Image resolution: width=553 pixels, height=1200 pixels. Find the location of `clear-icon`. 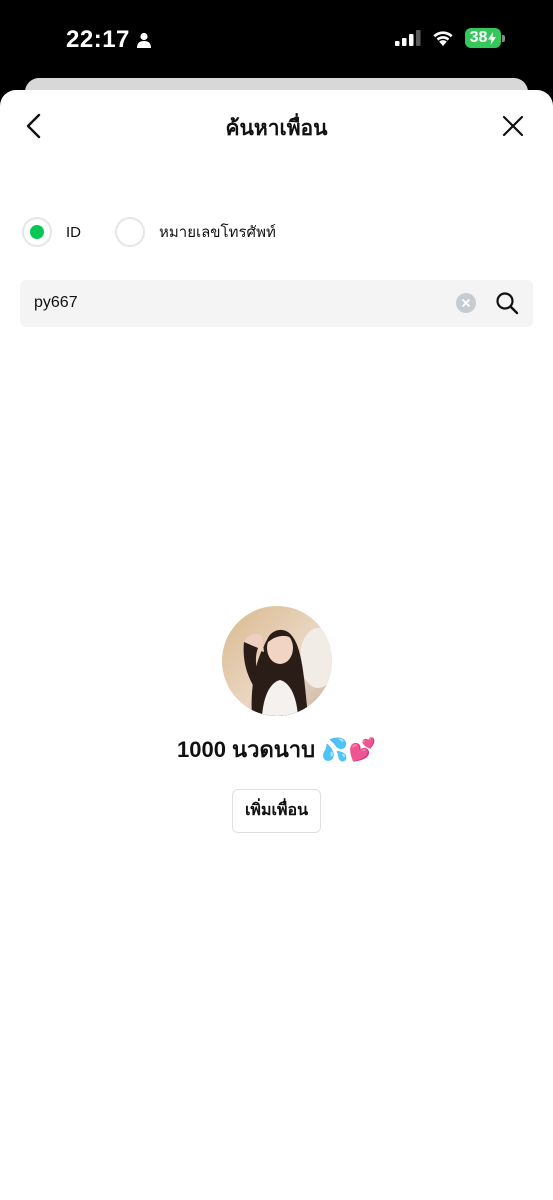

clear-icon is located at coordinates (466, 303).